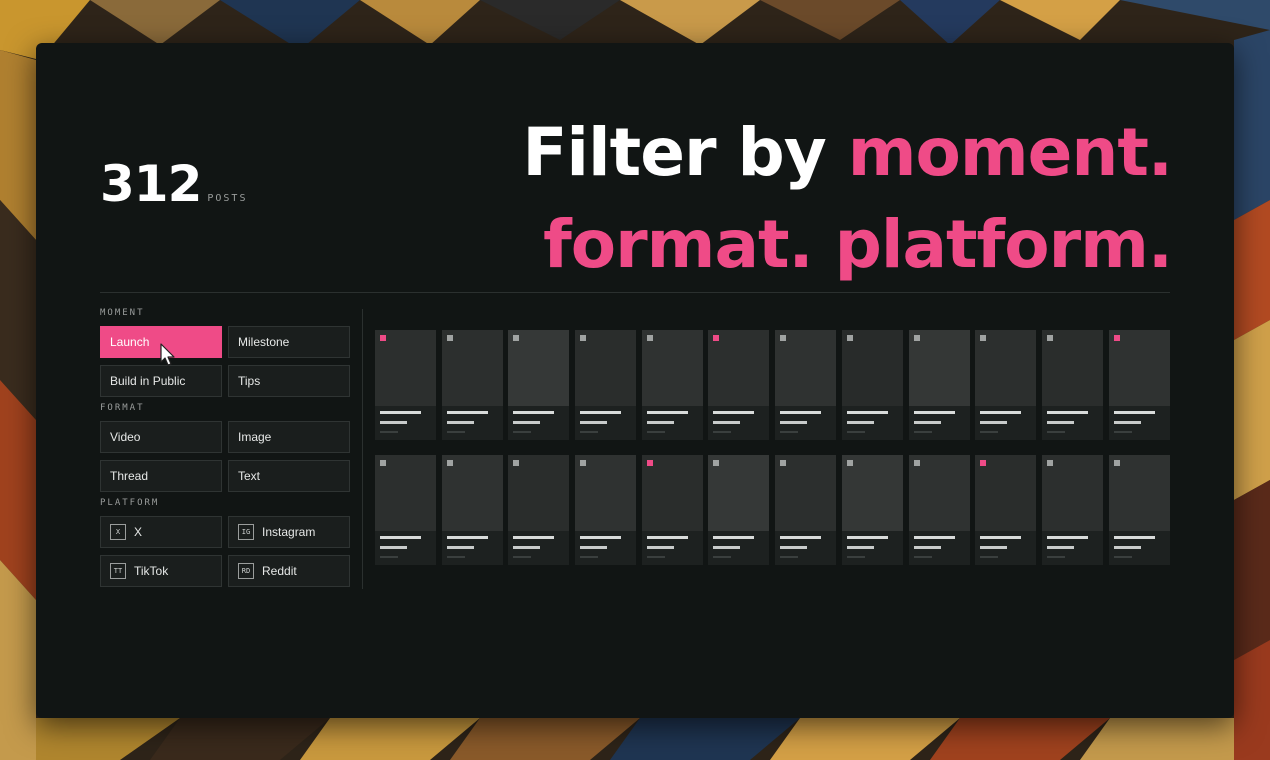  Describe the element at coordinates (130, 503) in the screenshot. I see `platform-section-label: PLATFORM` at that location.